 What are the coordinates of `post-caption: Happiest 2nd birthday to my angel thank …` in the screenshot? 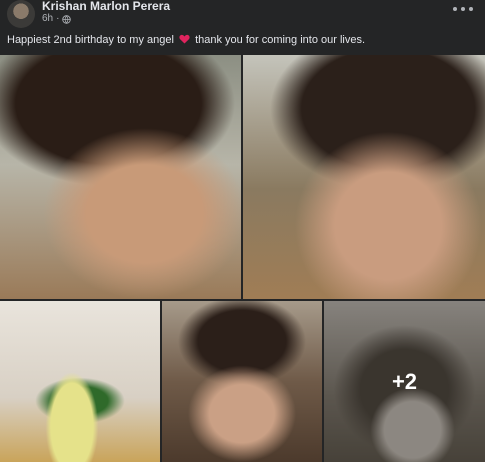 It's located at (186, 40).